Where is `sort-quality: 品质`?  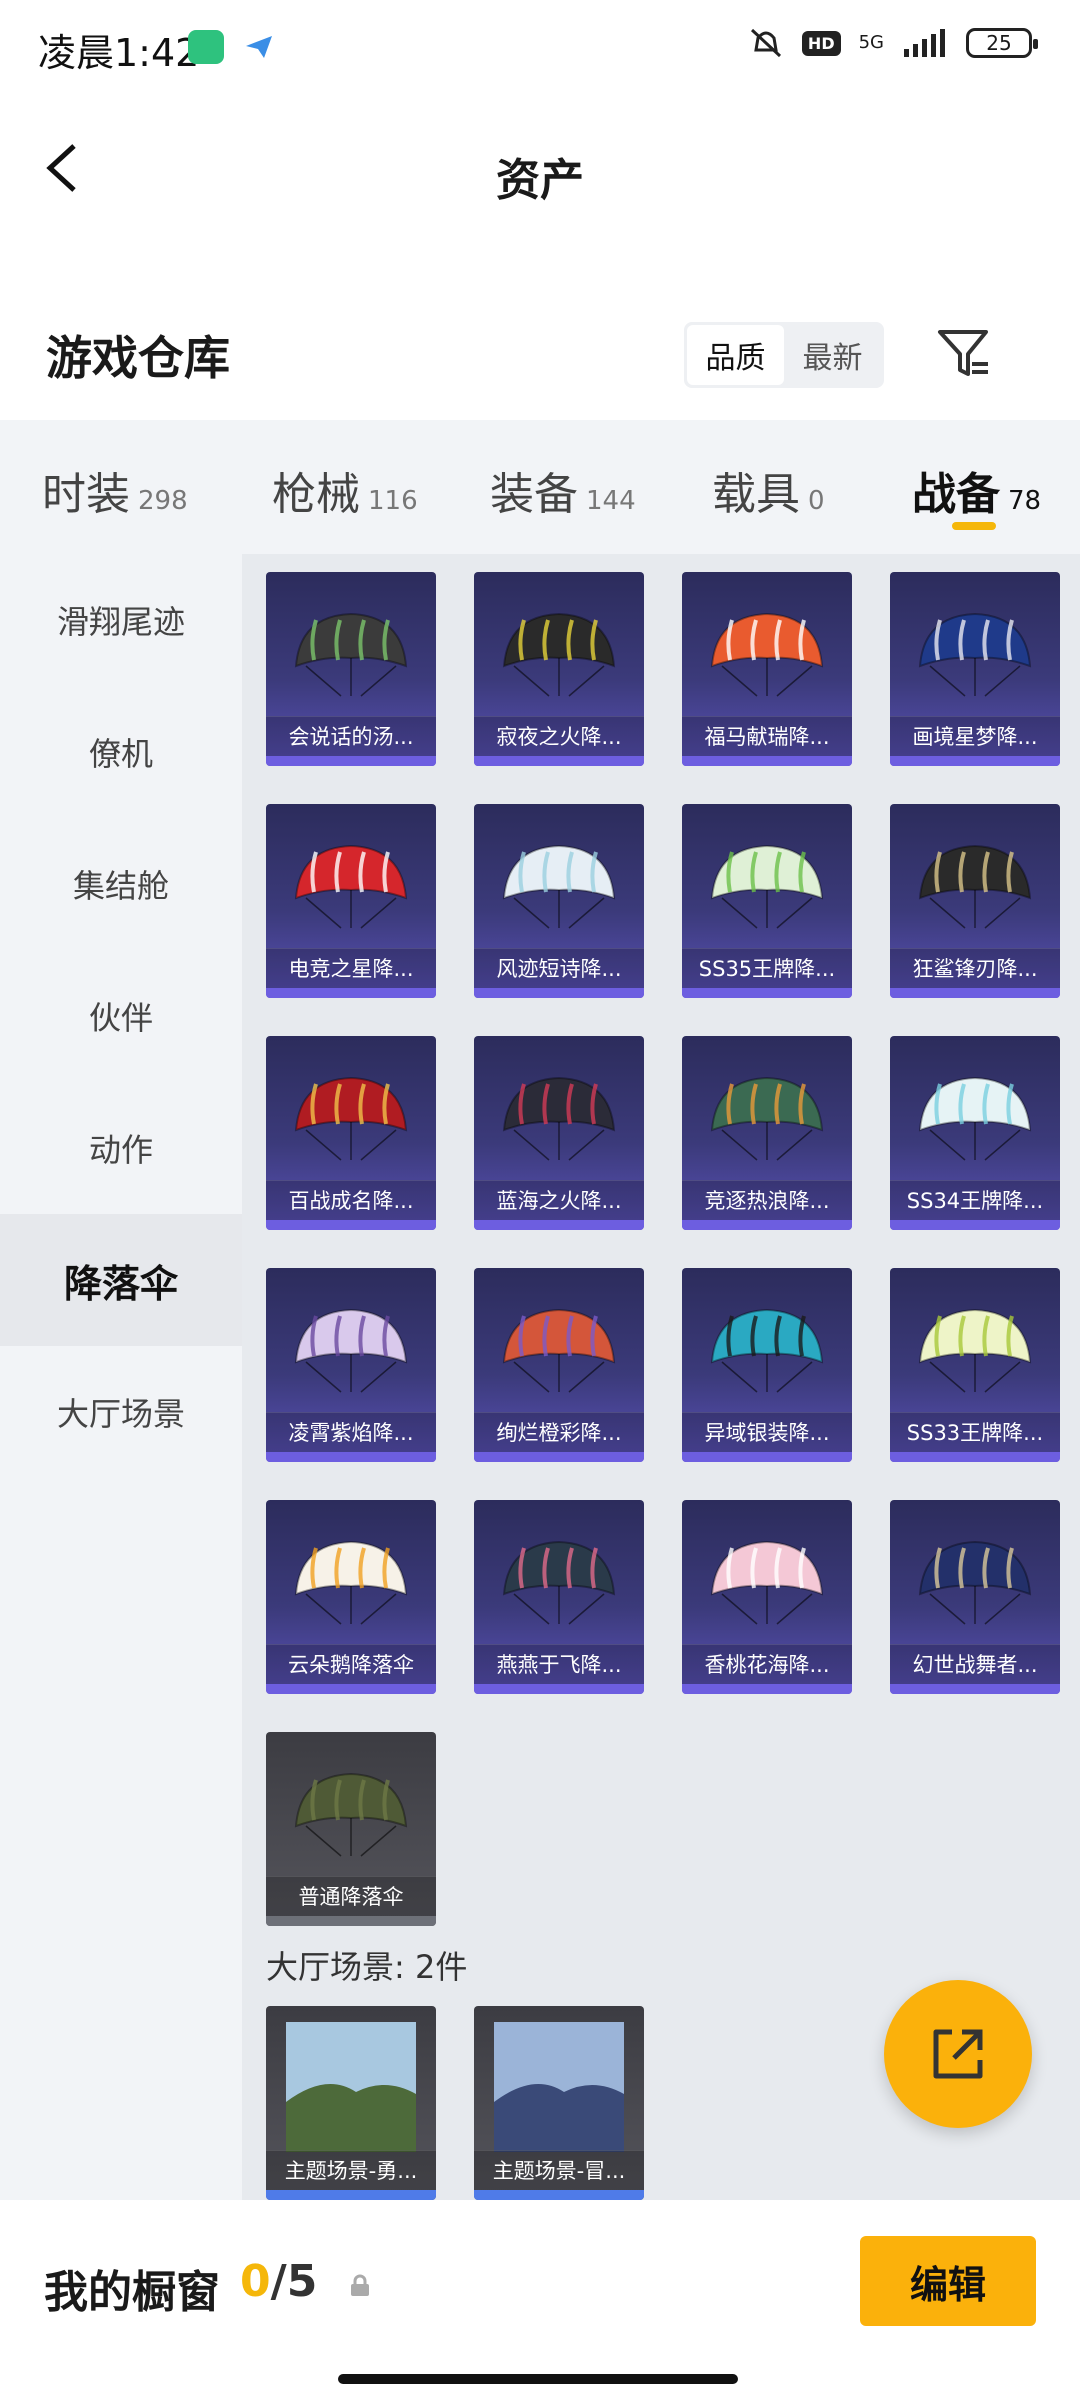 sort-quality: 品质 is located at coordinates (735, 355).